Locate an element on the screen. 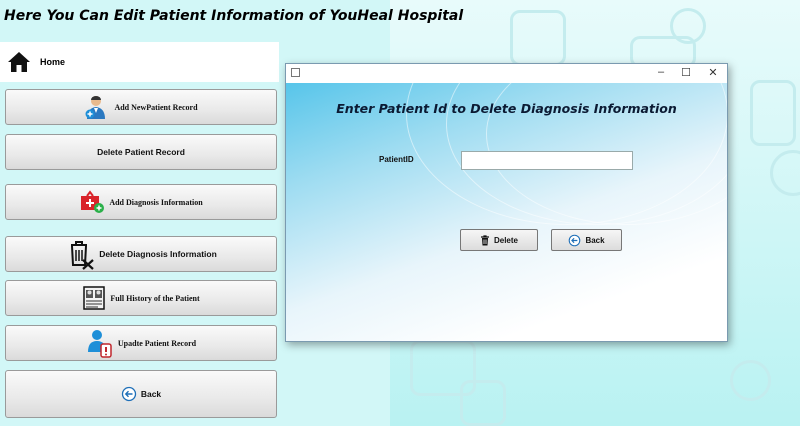 This screenshot has height=426, width=800. delete-diagnosis-button: Delete Diagnosis Information is located at coordinates (141, 254).